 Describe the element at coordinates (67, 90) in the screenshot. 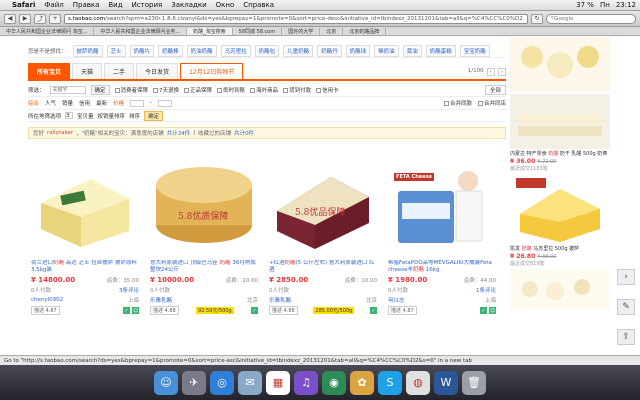

I see `keyword-input` at that location.